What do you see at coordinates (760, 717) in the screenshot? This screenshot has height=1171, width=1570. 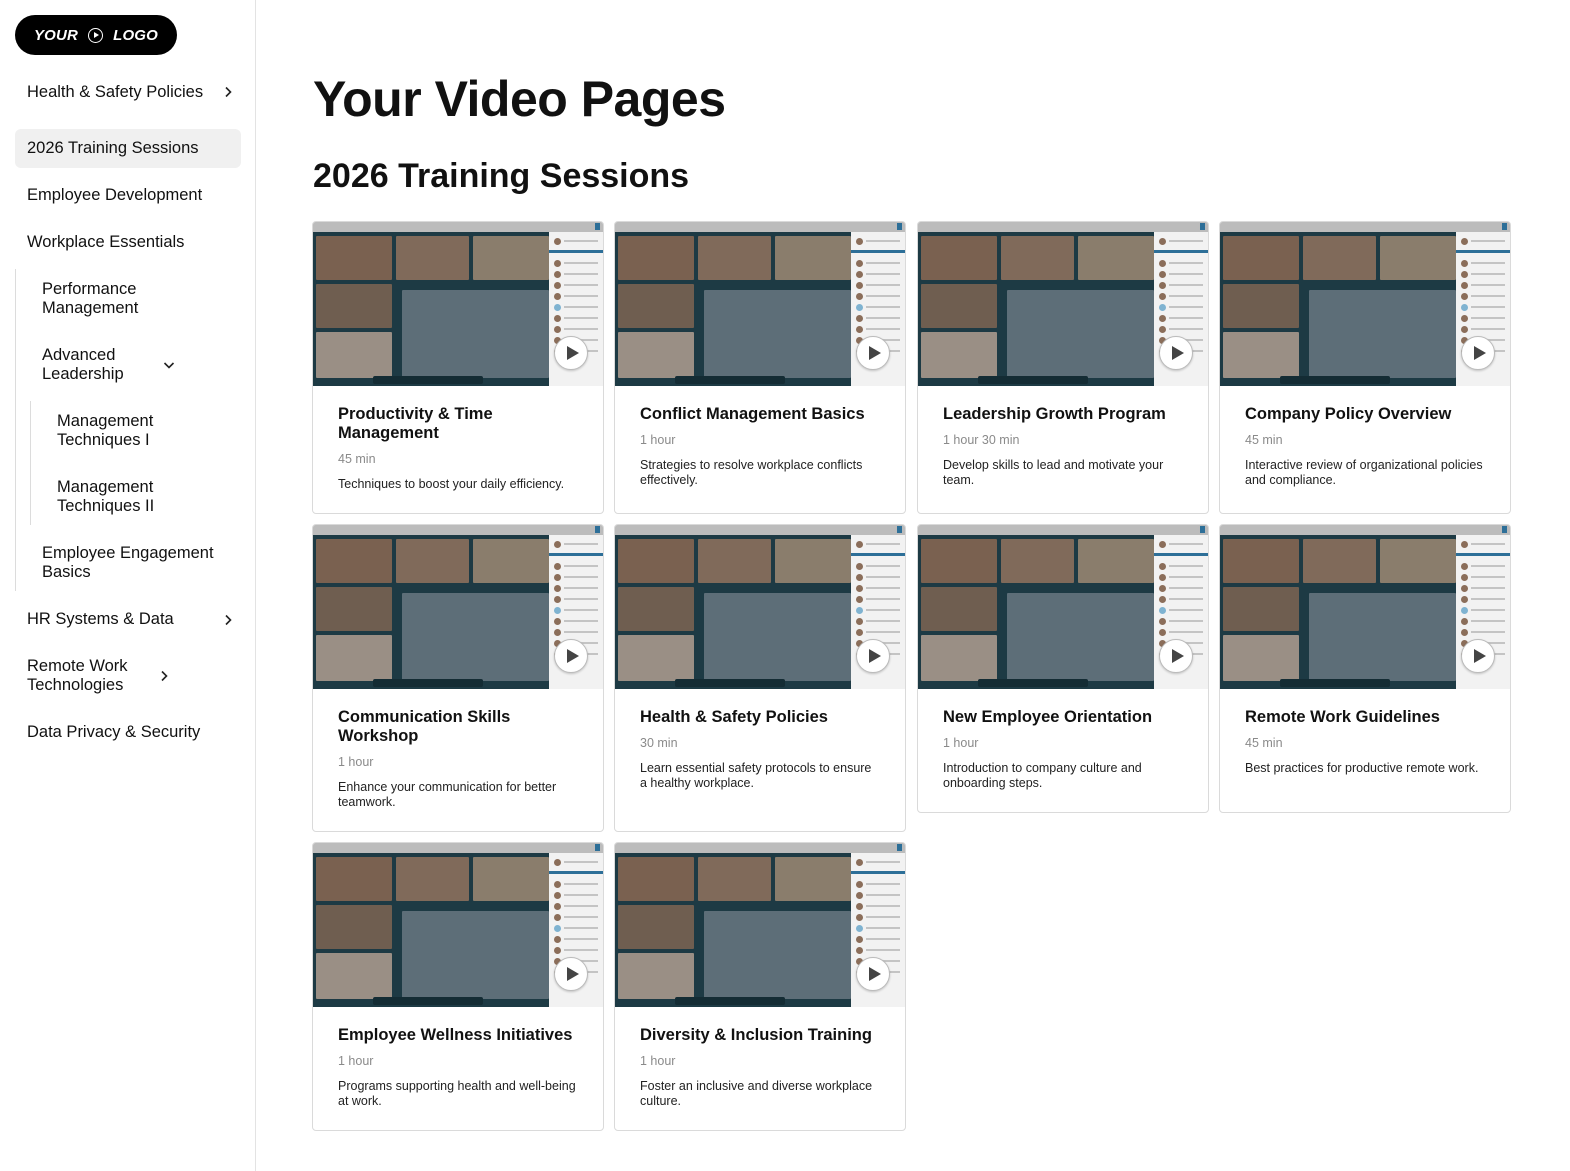 I see `video-card-title: Health & Safety Policies` at bounding box center [760, 717].